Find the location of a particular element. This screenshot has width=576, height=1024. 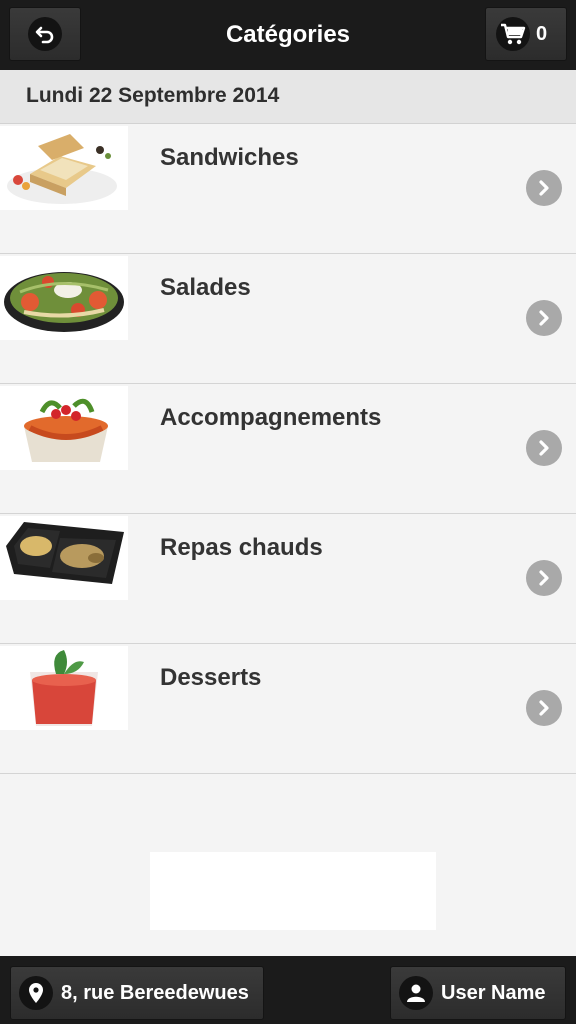

address-label: 8, rue Bereedewues is located at coordinates (155, 992).